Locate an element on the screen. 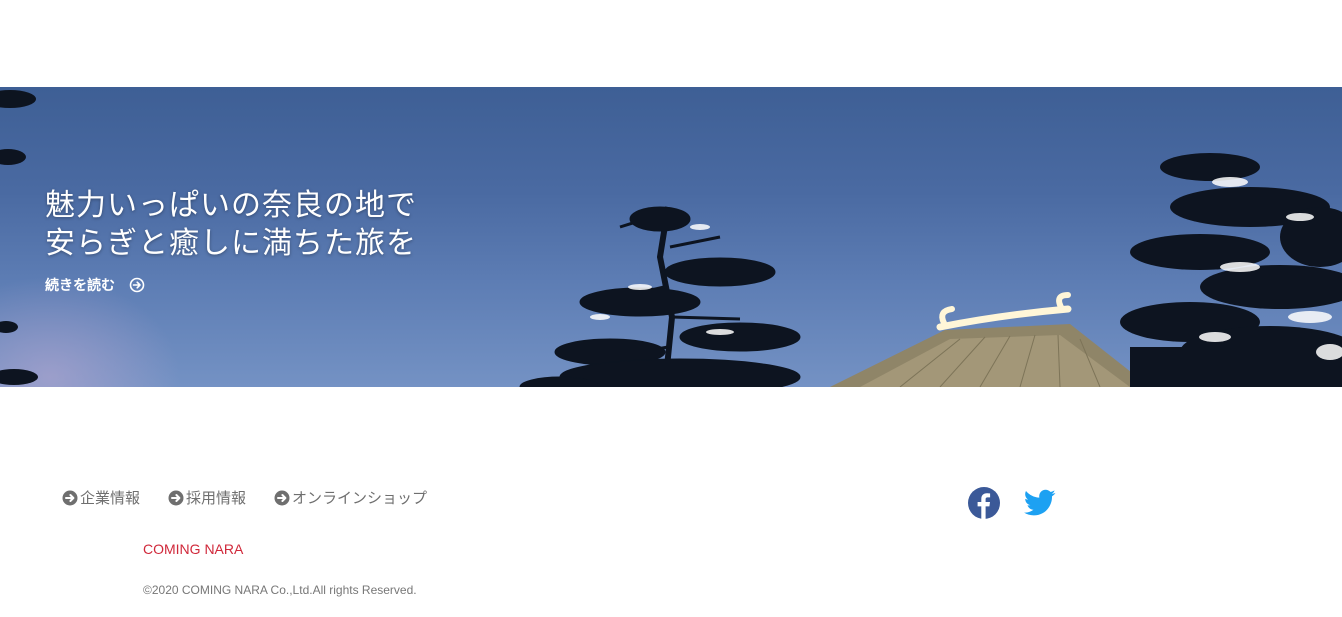  twitter-link is located at coordinates (1039, 505).